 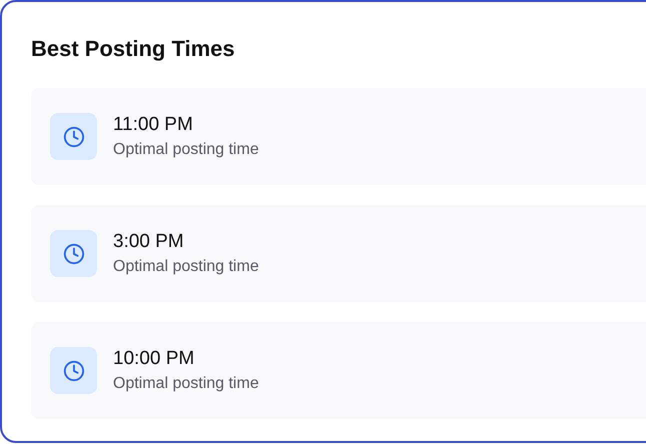 What do you see at coordinates (153, 125) in the screenshot?
I see `time-label: 11:00 PM` at bounding box center [153, 125].